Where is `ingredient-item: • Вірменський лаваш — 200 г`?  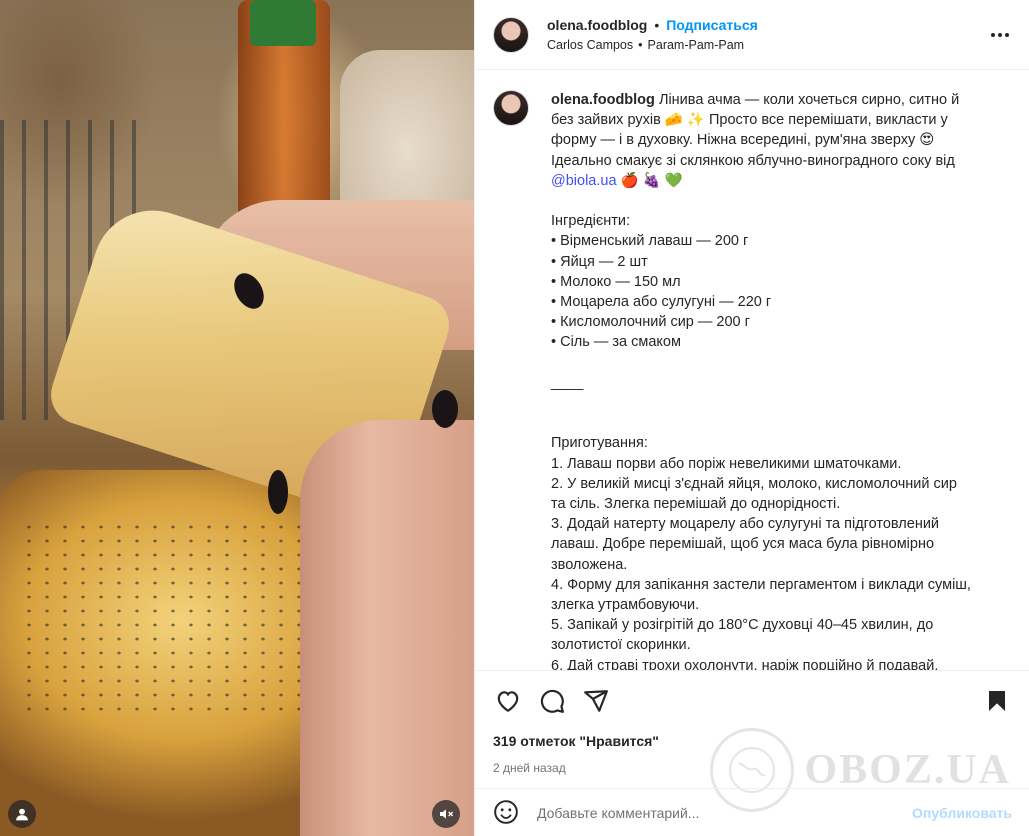
ingredient-item: • Вірменський лаваш — 200 г is located at coordinates (650, 241).